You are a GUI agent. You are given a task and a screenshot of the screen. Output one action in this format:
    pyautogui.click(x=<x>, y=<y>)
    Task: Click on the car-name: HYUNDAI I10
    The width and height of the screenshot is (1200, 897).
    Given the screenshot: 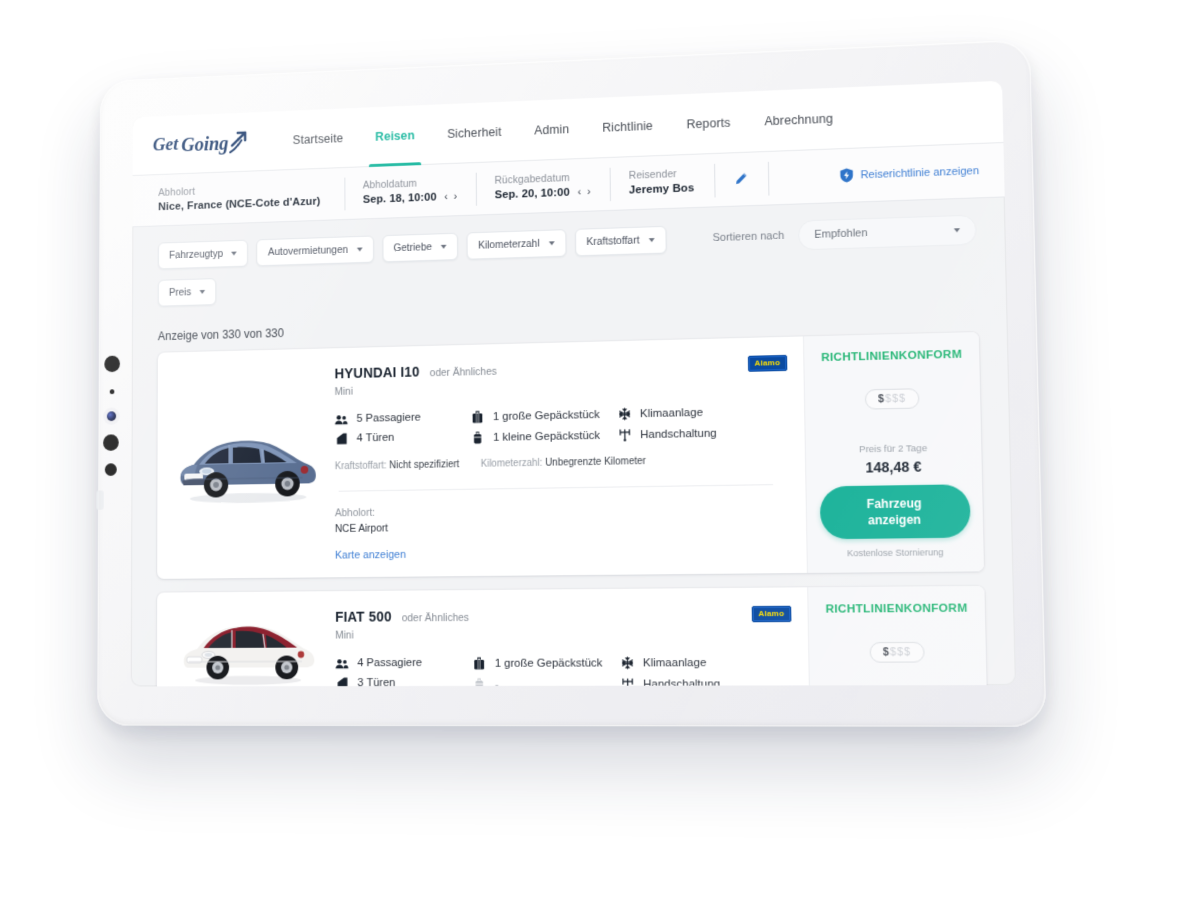 What is the action you would take?
    pyautogui.click(x=377, y=372)
    